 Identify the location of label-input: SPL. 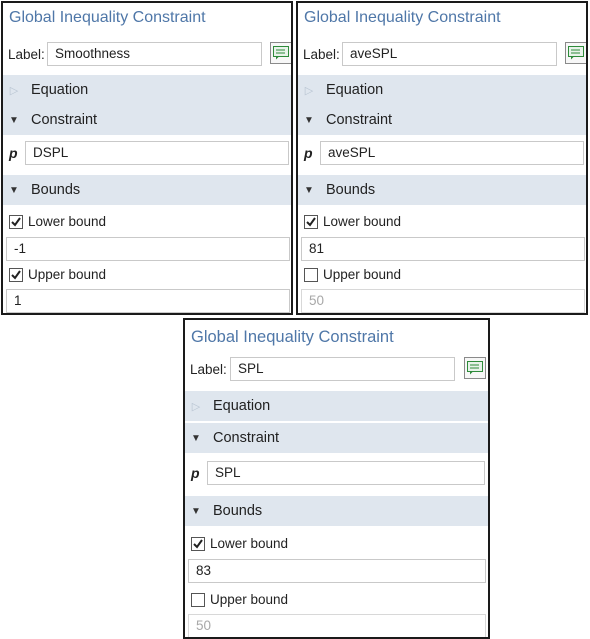
(342, 369).